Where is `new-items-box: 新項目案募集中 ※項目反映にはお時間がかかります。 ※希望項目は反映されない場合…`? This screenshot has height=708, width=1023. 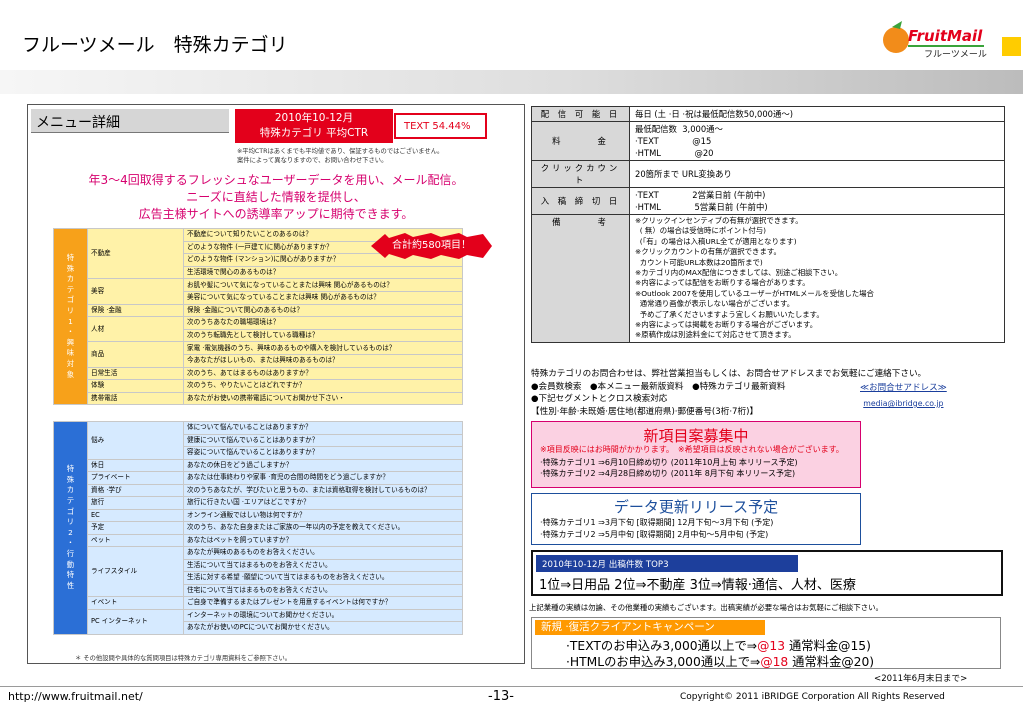
new-items-box: 新項目案募集中 ※項目反映にはお時間がかかります。 ※希望項目は反映されない場合… is located at coordinates (696, 454).